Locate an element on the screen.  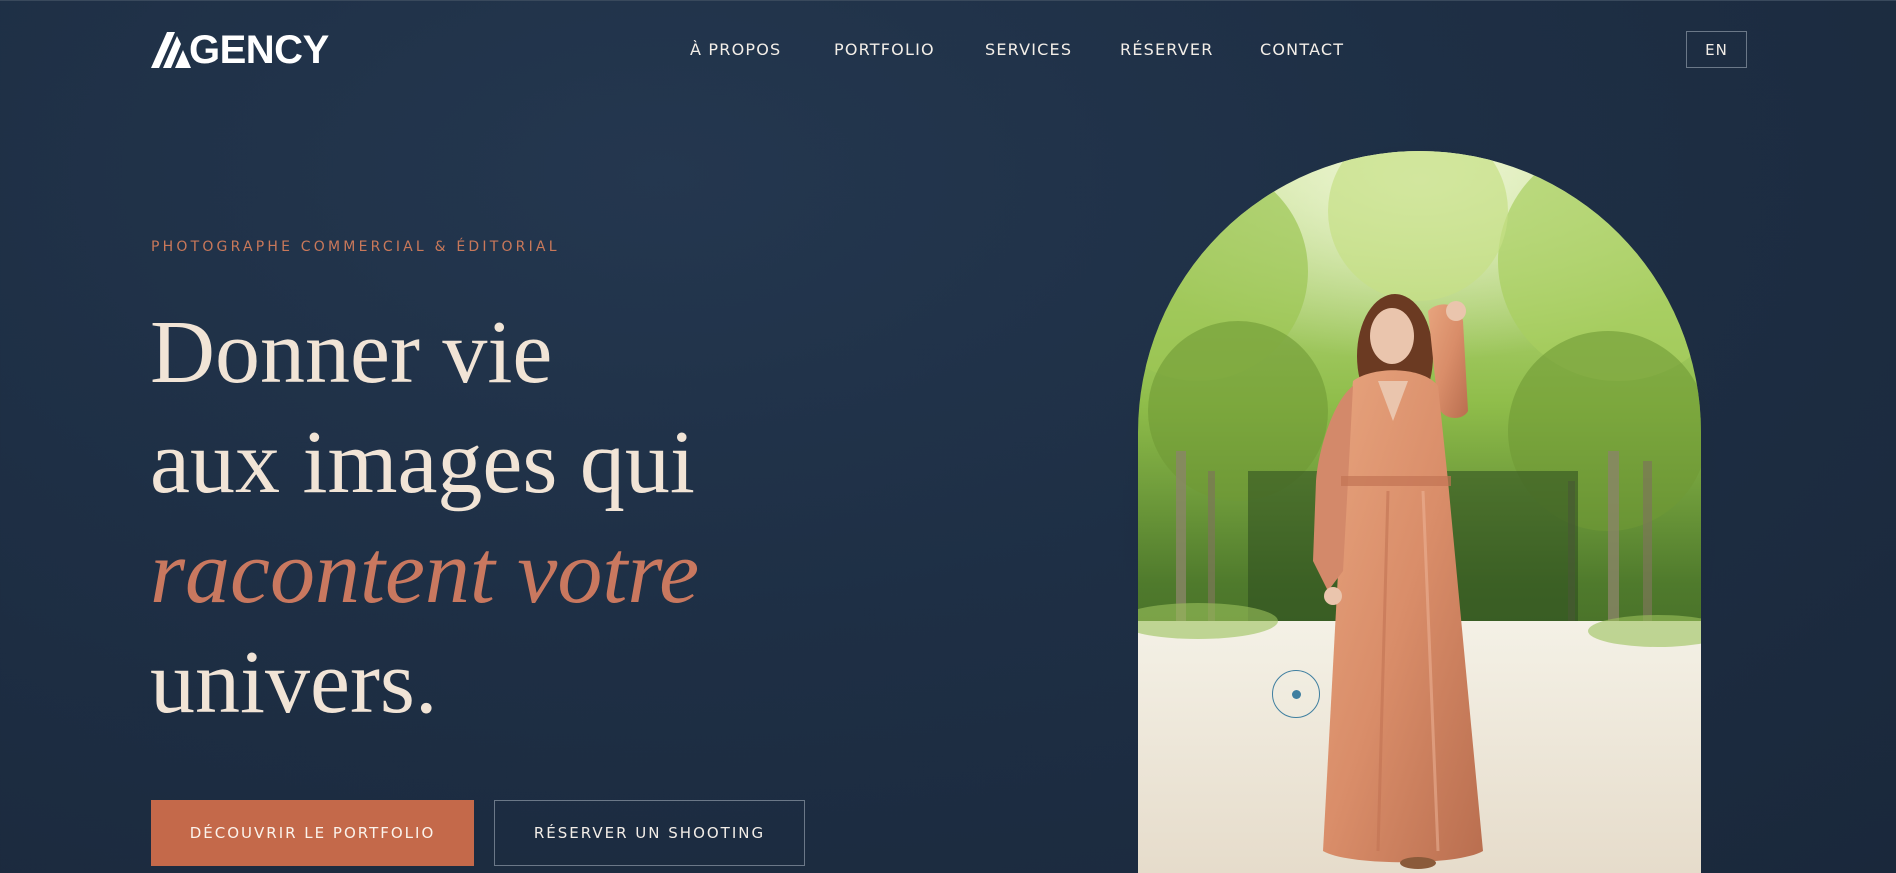
top-border is located at coordinates (948, 0).